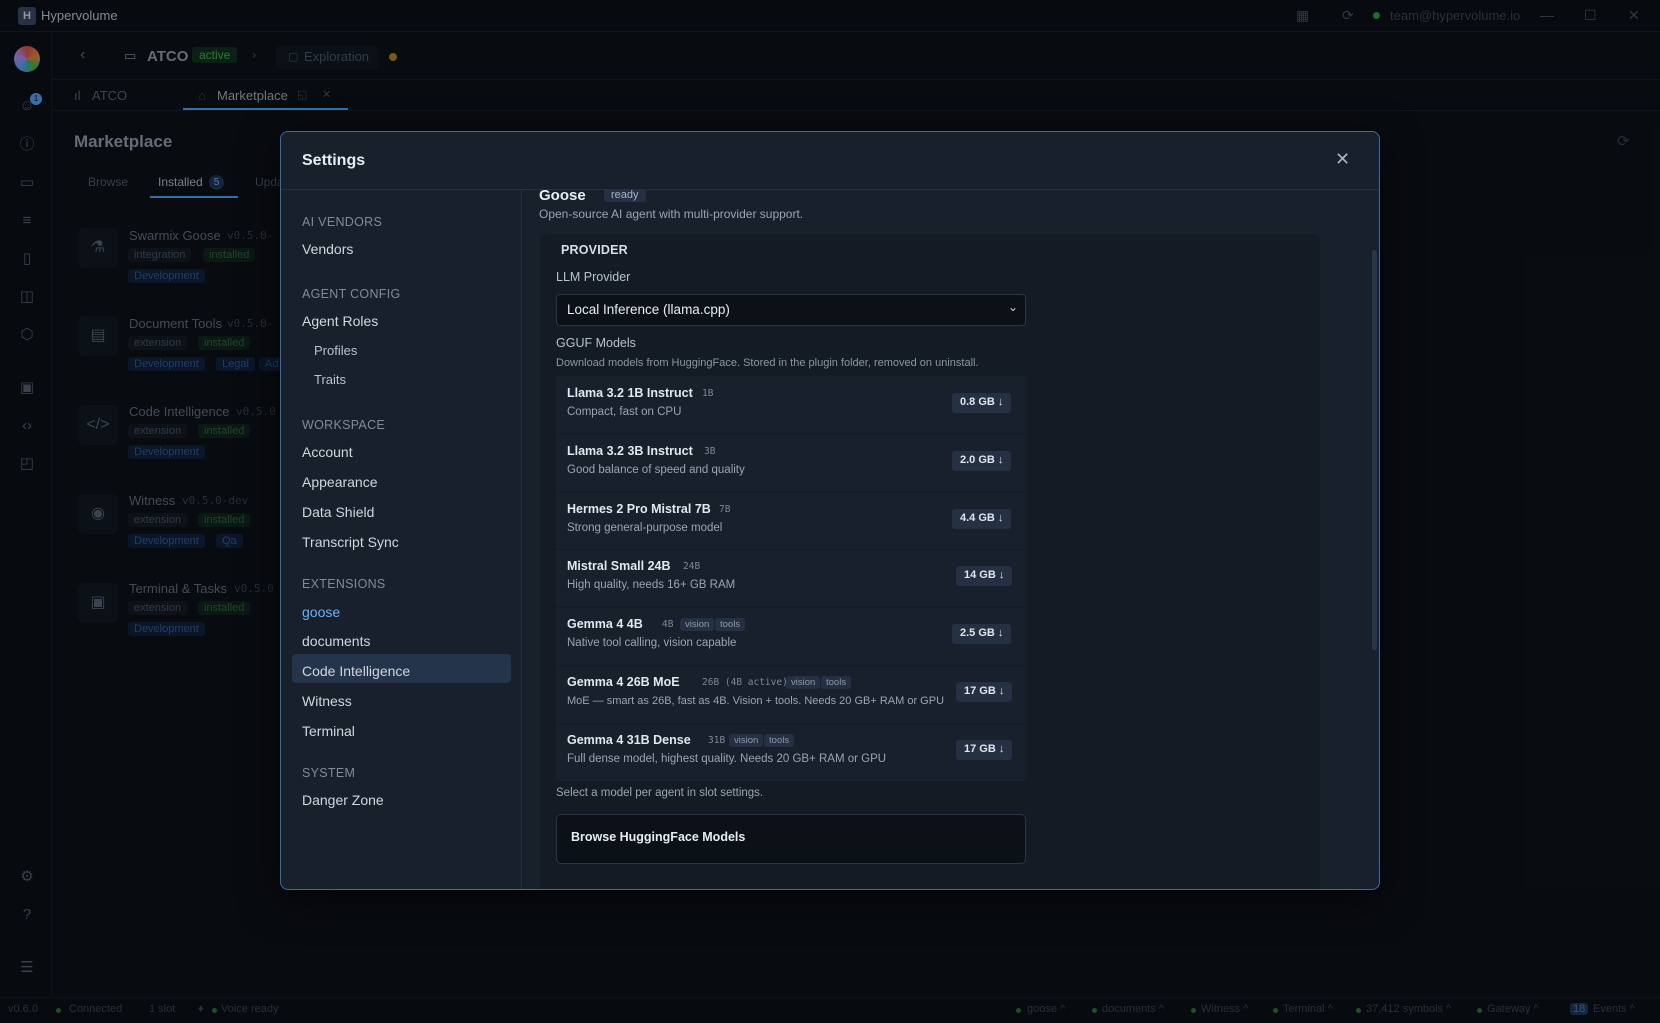  What do you see at coordinates (651, 585) in the screenshot?
I see `model-desc: High quality, needs 16+ GB RAM` at bounding box center [651, 585].